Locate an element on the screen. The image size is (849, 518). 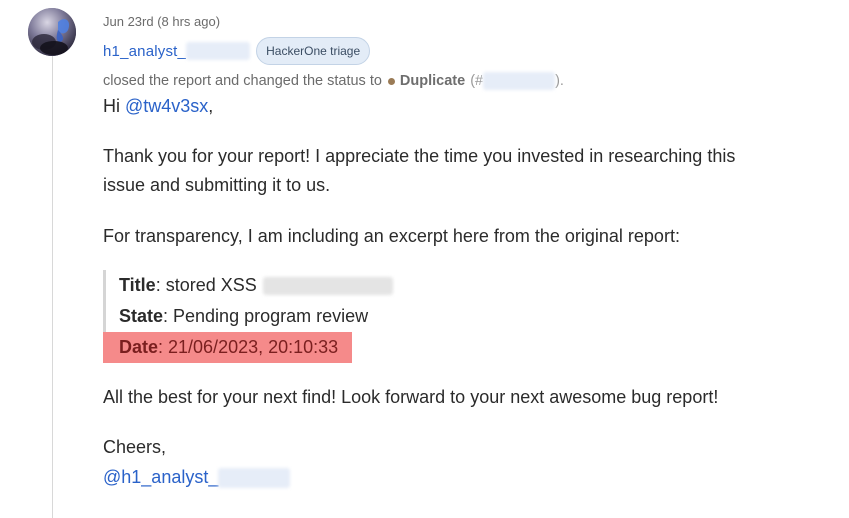
author-link: h1_analyst_ is located at coordinates (144, 51).